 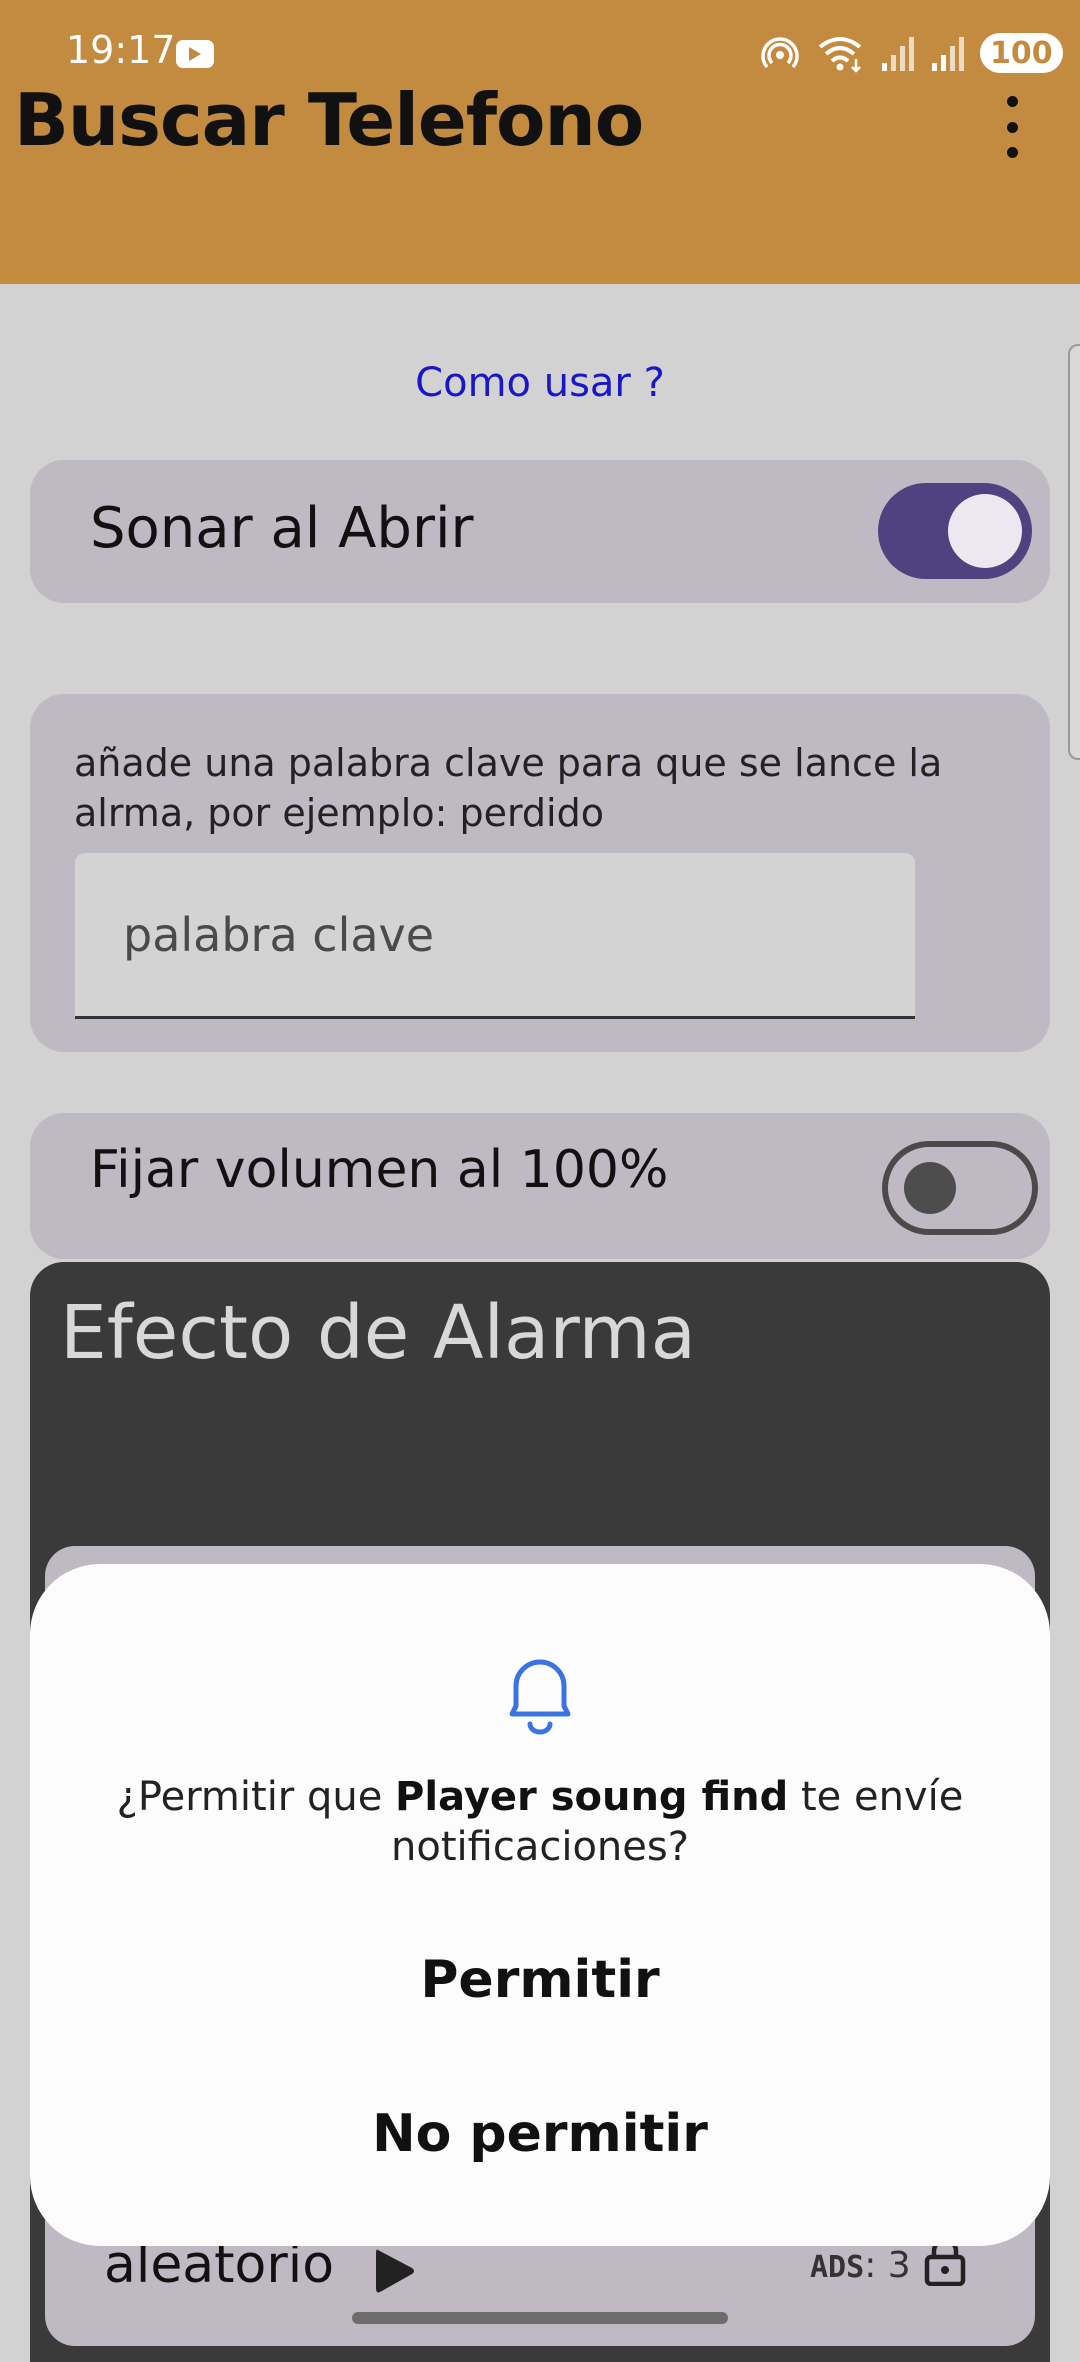 What do you see at coordinates (378, 1333) in the screenshot?
I see `alarm-effect-title: Efecto de Alarma` at bounding box center [378, 1333].